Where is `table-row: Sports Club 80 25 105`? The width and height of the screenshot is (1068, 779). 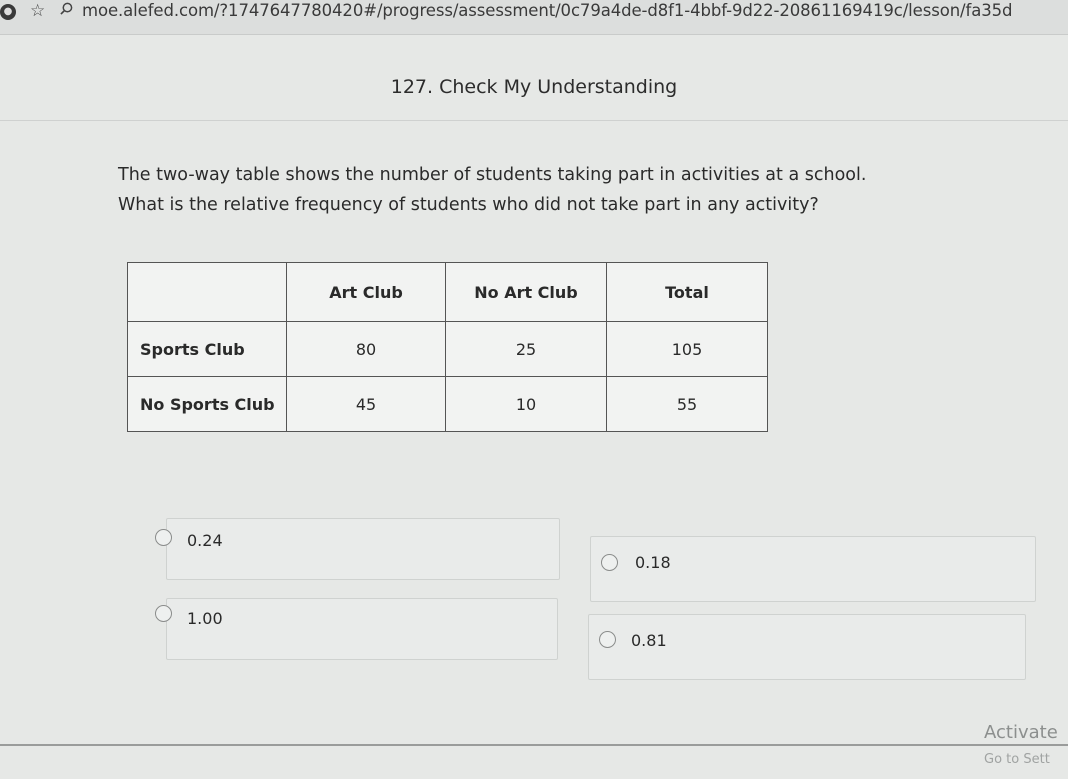
table-row: Sports Club 80 25 105 is located at coordinates (447, 349).